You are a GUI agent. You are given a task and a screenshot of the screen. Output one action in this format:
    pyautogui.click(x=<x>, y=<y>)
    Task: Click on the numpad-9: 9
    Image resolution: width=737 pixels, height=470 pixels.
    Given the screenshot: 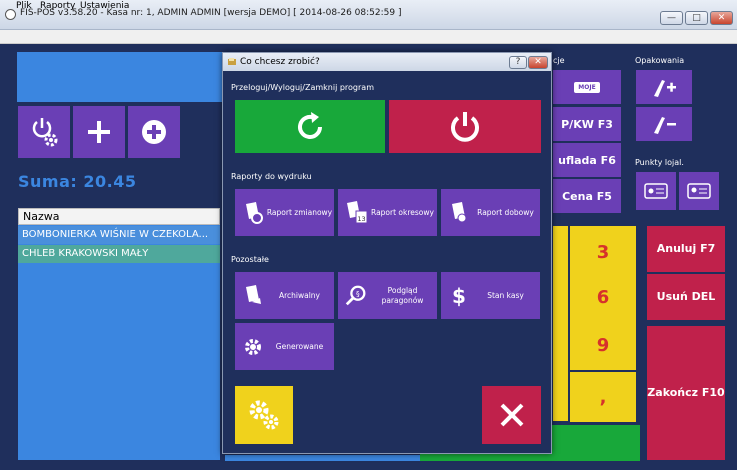 What is the action you would take?
    pyautogui.click(x=603, y=345)
    